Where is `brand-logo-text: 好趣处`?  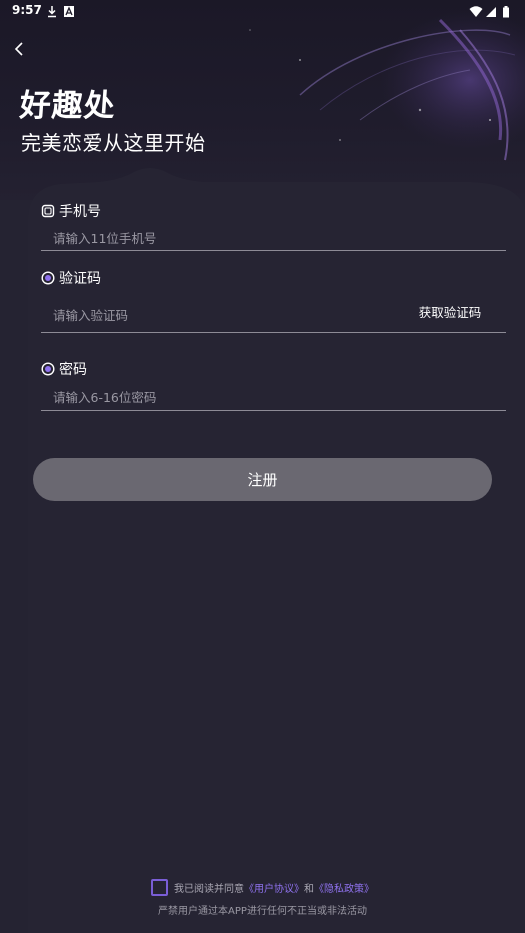
brand-logo-text: 好趣处 is located at coordinates (68, 106).